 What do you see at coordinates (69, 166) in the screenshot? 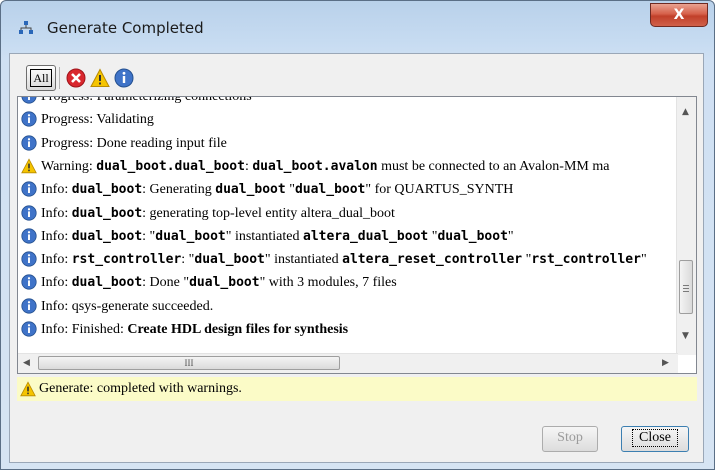
I see `log-message-part: Warning:` at bounding box center [69, 166].